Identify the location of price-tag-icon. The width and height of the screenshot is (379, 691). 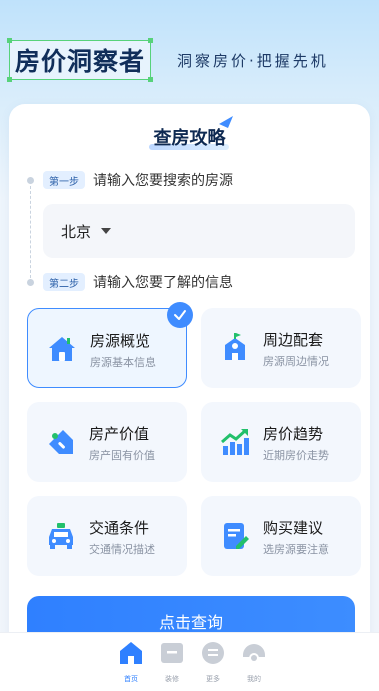
(61, 442).